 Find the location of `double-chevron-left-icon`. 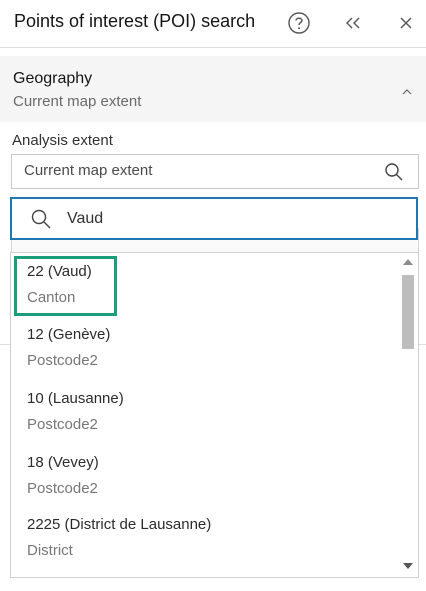

double-chevron-left-icon is located at coordinates (353, 23).